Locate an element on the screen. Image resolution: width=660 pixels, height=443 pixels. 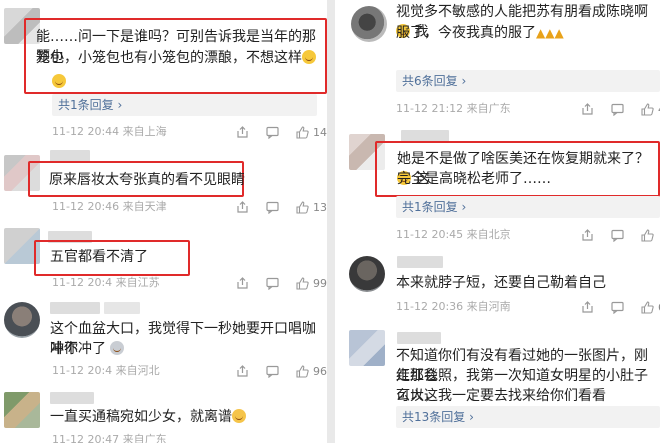
comment-meta: 11-12 20:4 来自江苏 is located at coordinates (106, 282).